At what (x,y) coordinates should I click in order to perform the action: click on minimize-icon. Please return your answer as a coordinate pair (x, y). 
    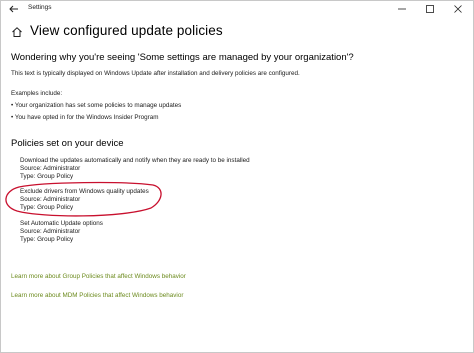
    Looking at the image, I should click on (402, 9).